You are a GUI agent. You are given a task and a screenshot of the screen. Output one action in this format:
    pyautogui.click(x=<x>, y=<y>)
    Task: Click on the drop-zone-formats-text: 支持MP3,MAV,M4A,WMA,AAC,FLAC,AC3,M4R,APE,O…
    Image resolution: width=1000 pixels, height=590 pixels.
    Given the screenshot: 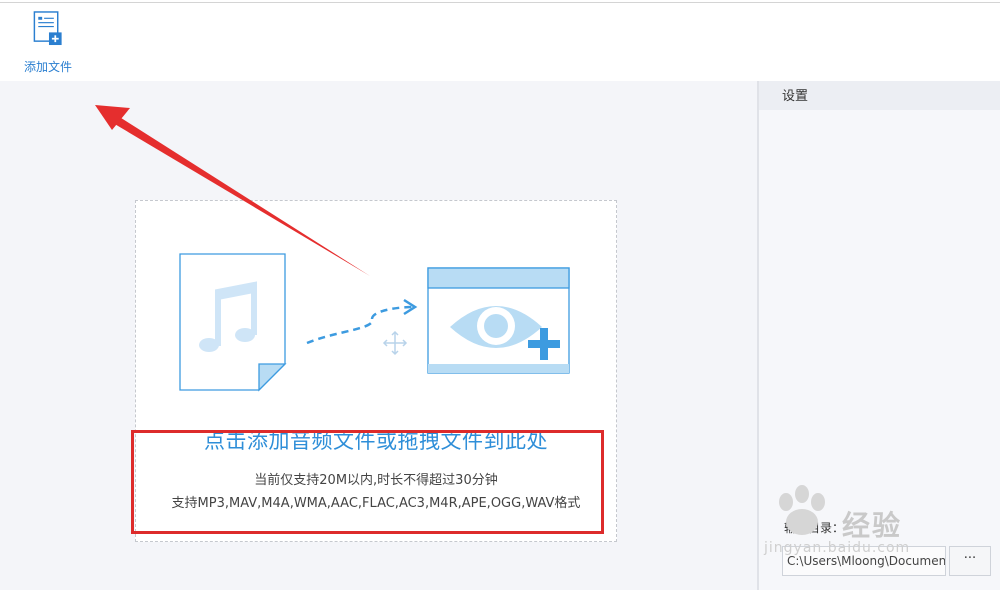 What is the action you would take?
    pyautogui.click(x=376, y=503)
    